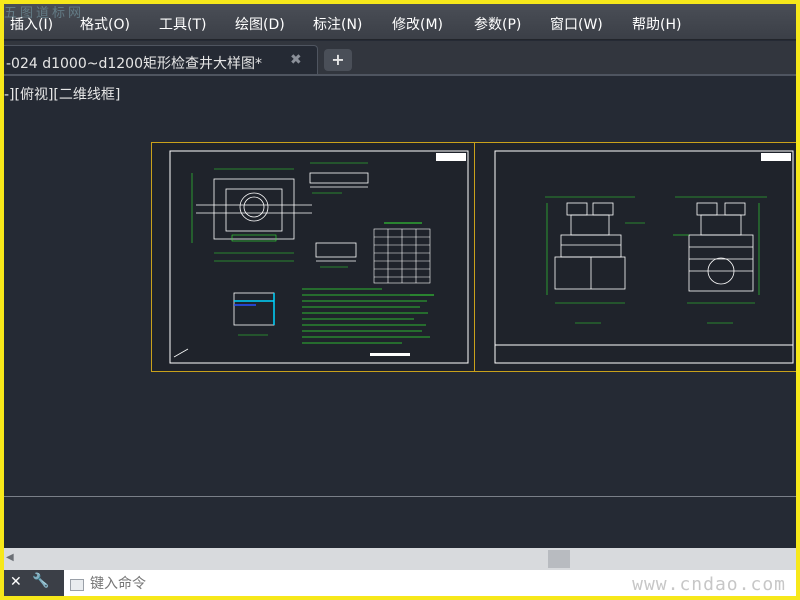 This screenshot has width=800, height=600. Describe the element at coordinates (400, 496) in the screenshot. I see `command-area-divider` at that location.